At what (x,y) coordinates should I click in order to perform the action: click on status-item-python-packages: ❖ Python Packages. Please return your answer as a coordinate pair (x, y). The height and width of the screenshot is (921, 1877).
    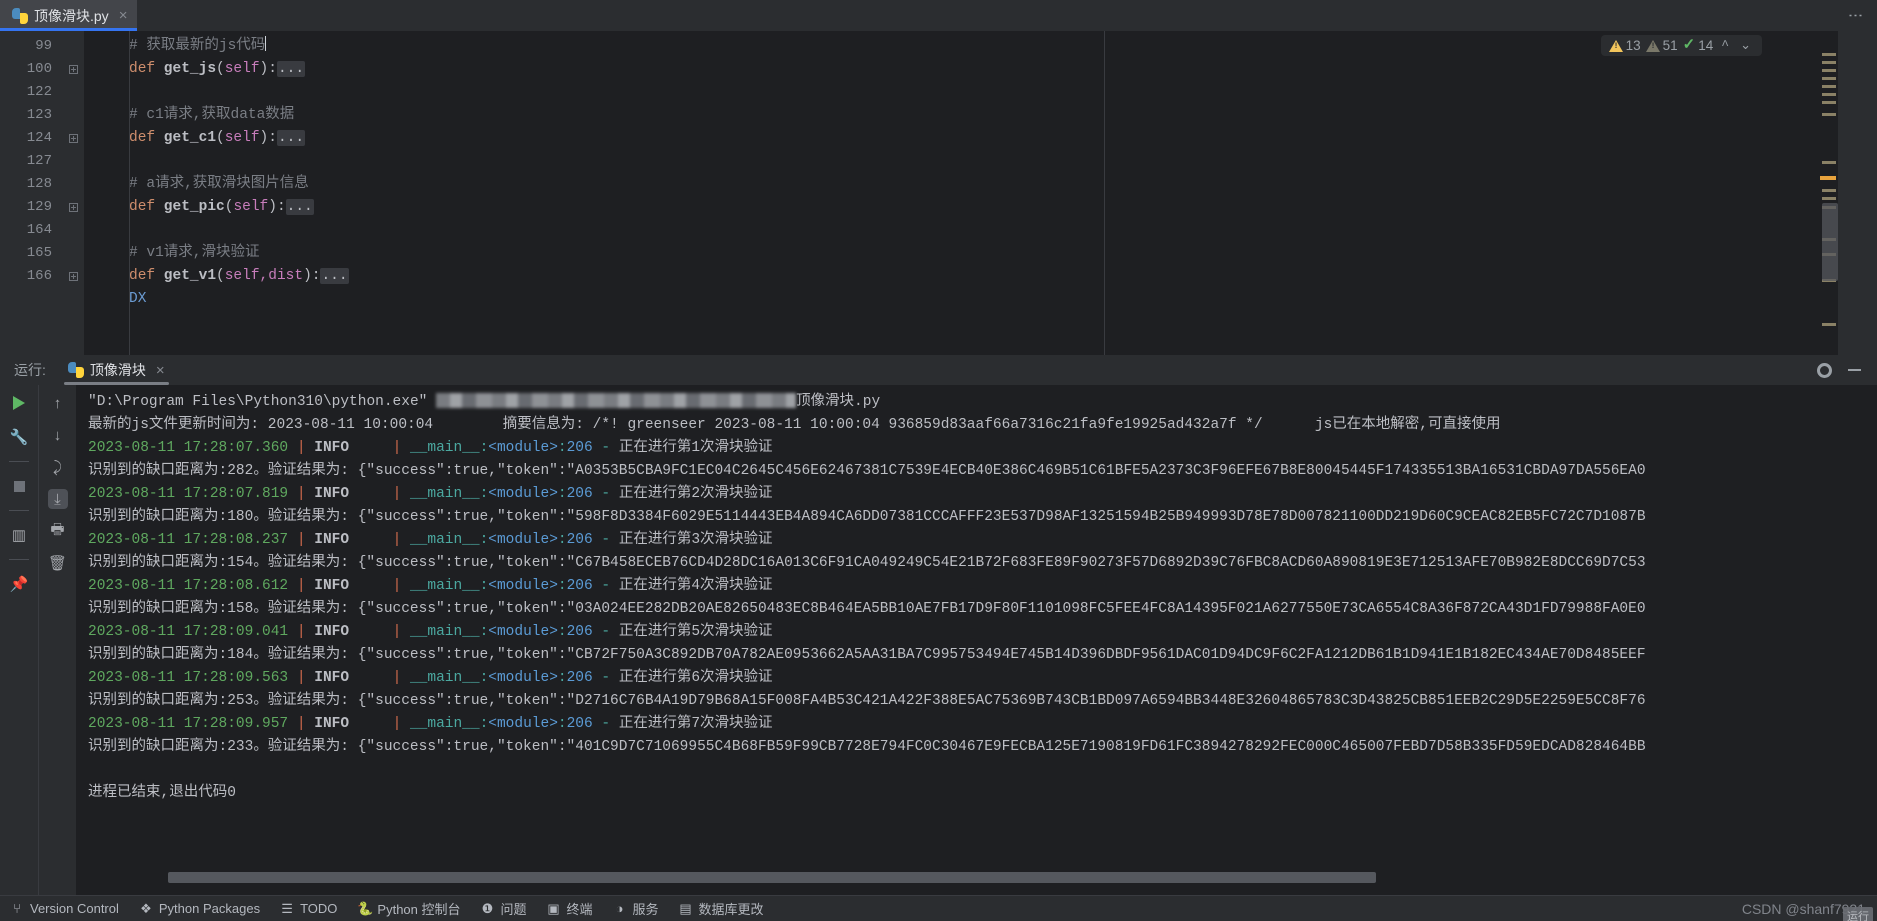
    Looking at the image, I should click on (199, 909).